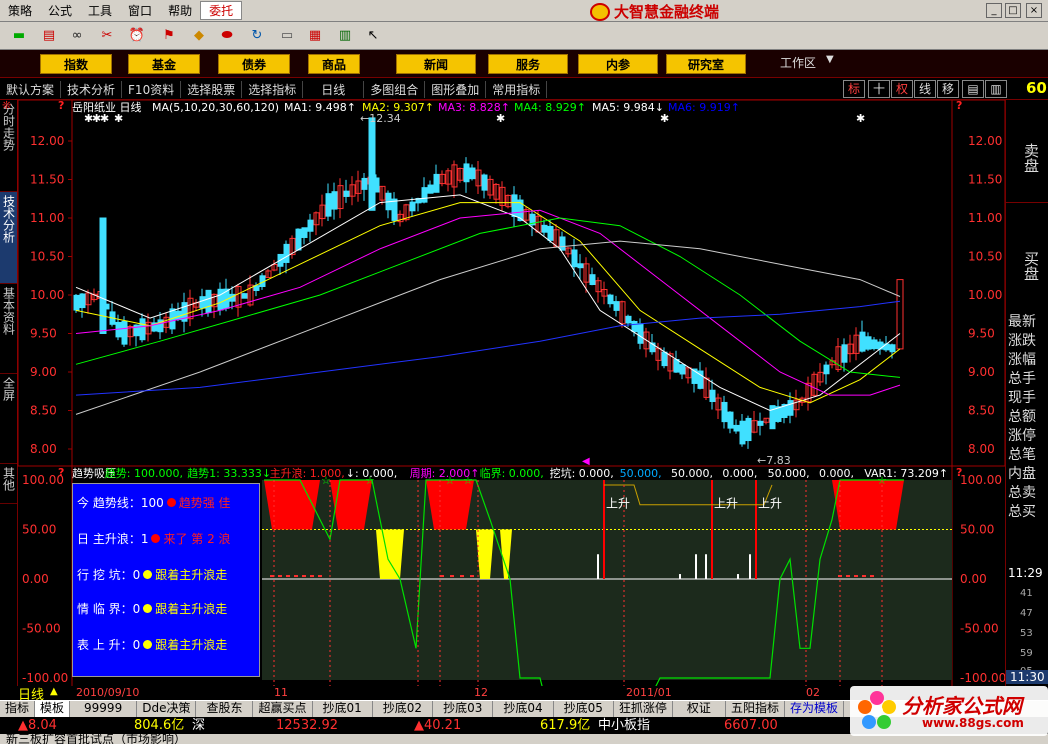 The width and height of the screenshot is (1048, 744). Describe the element at coordinates (798, 62) in the screenshot. I see `workzone-label: 工作区` at that location.